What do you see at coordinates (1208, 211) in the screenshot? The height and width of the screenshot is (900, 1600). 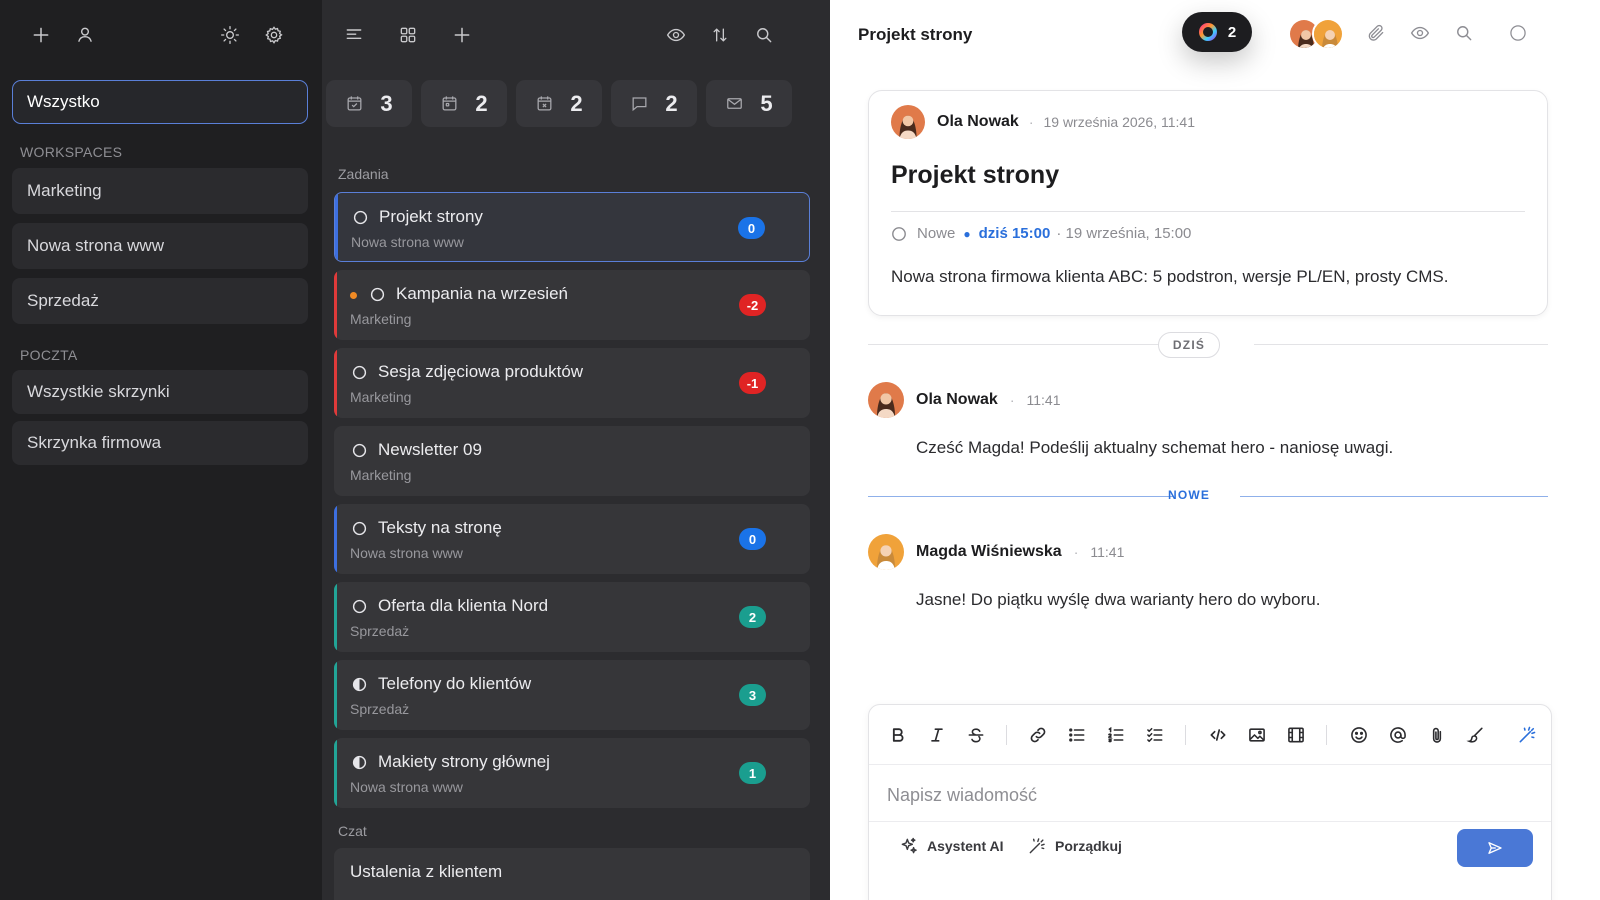 I see `card-divider` at bounding box center [1208, 211].